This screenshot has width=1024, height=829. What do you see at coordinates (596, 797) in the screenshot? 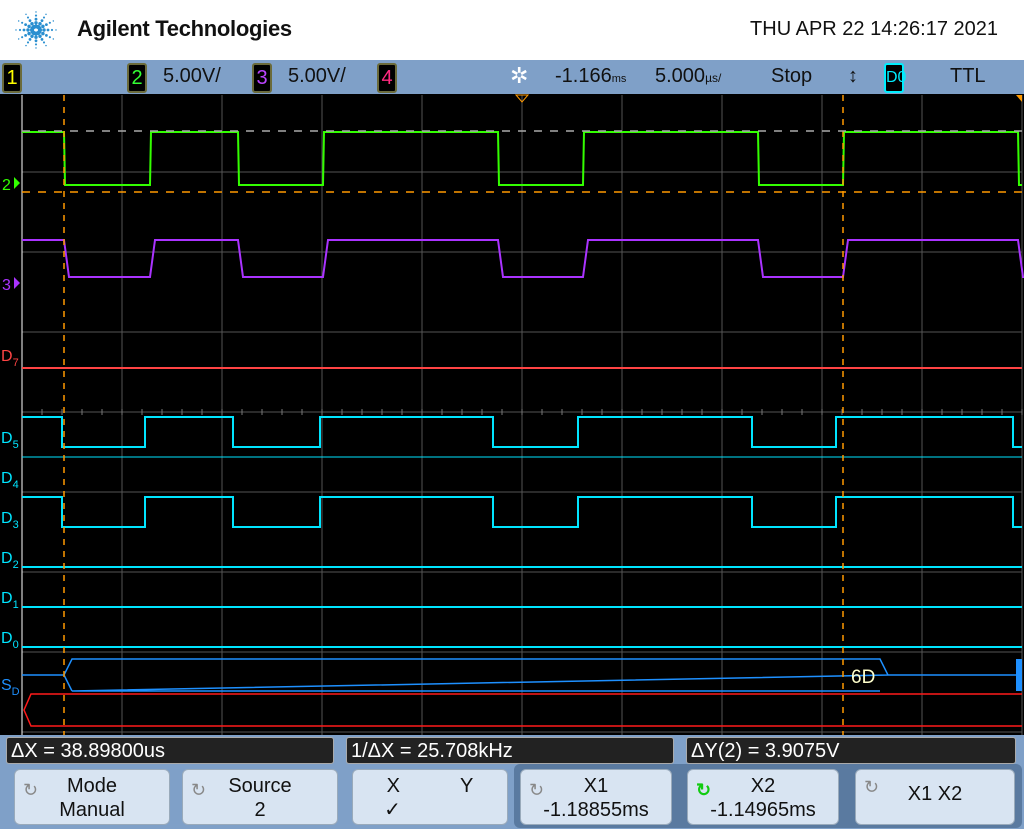
I see `x1-softkey: ↻ X1 -1.18855ms` at bounding box center [596, 797].